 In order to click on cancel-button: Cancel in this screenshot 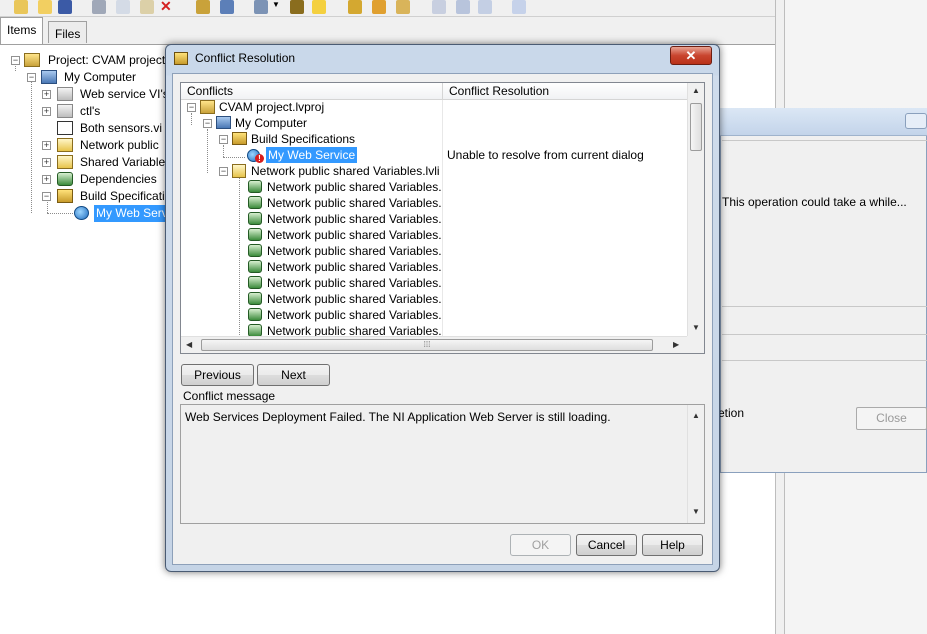, I will do `click(606, 545)`.